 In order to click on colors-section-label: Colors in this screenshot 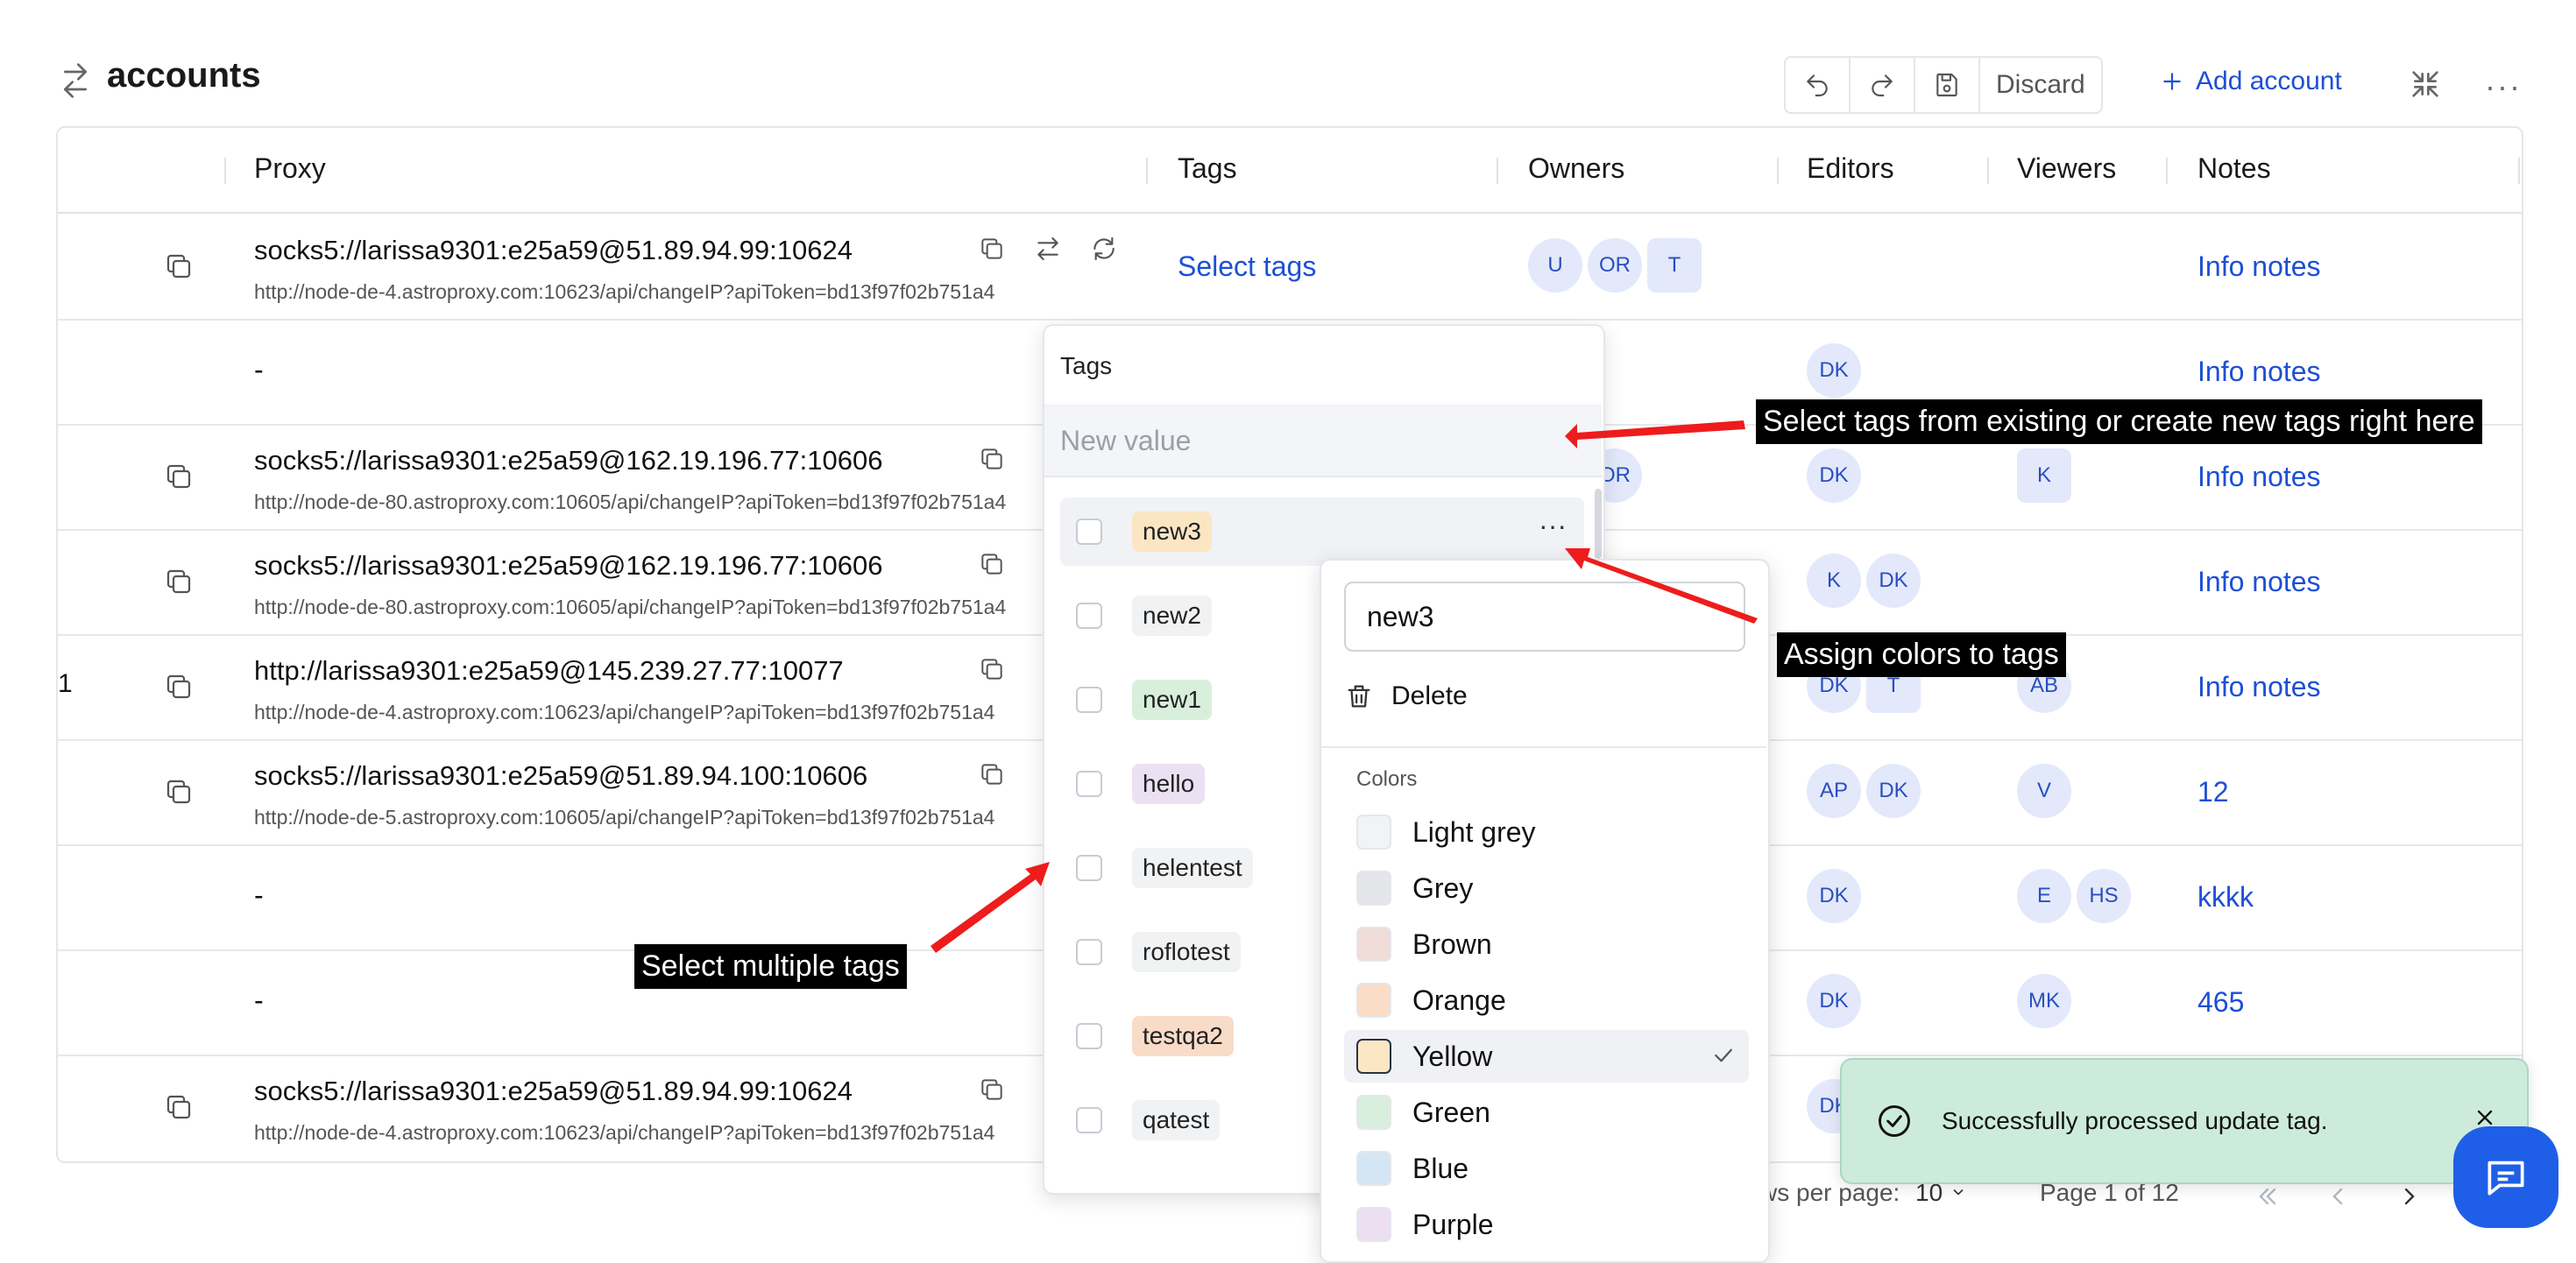, I will do `click(1387, 779)`.